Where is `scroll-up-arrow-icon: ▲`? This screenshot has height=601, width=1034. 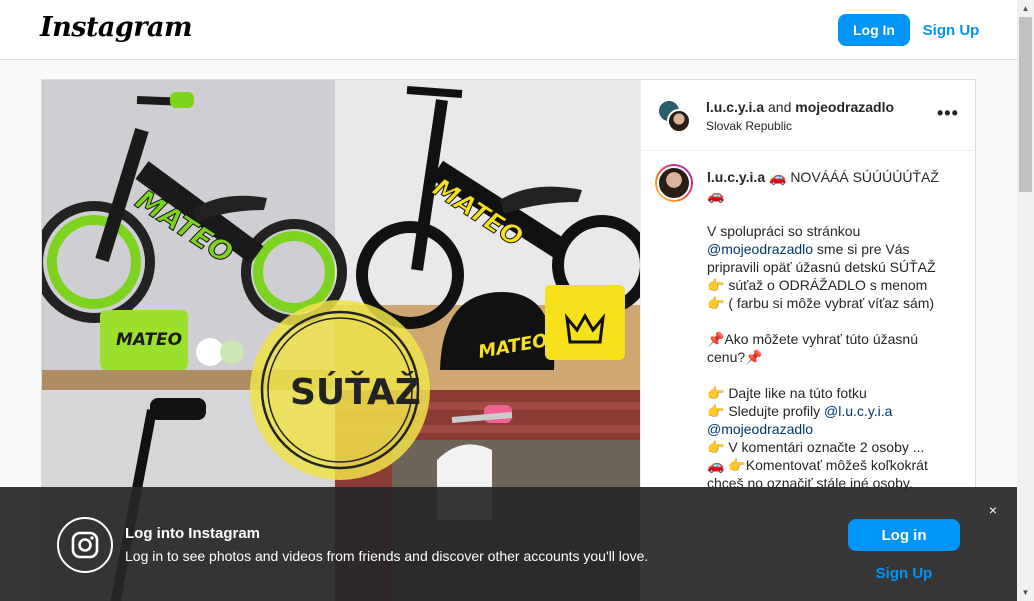
scroll-up-arrow-icon: ▲ is located at coordinates (1025, 8).